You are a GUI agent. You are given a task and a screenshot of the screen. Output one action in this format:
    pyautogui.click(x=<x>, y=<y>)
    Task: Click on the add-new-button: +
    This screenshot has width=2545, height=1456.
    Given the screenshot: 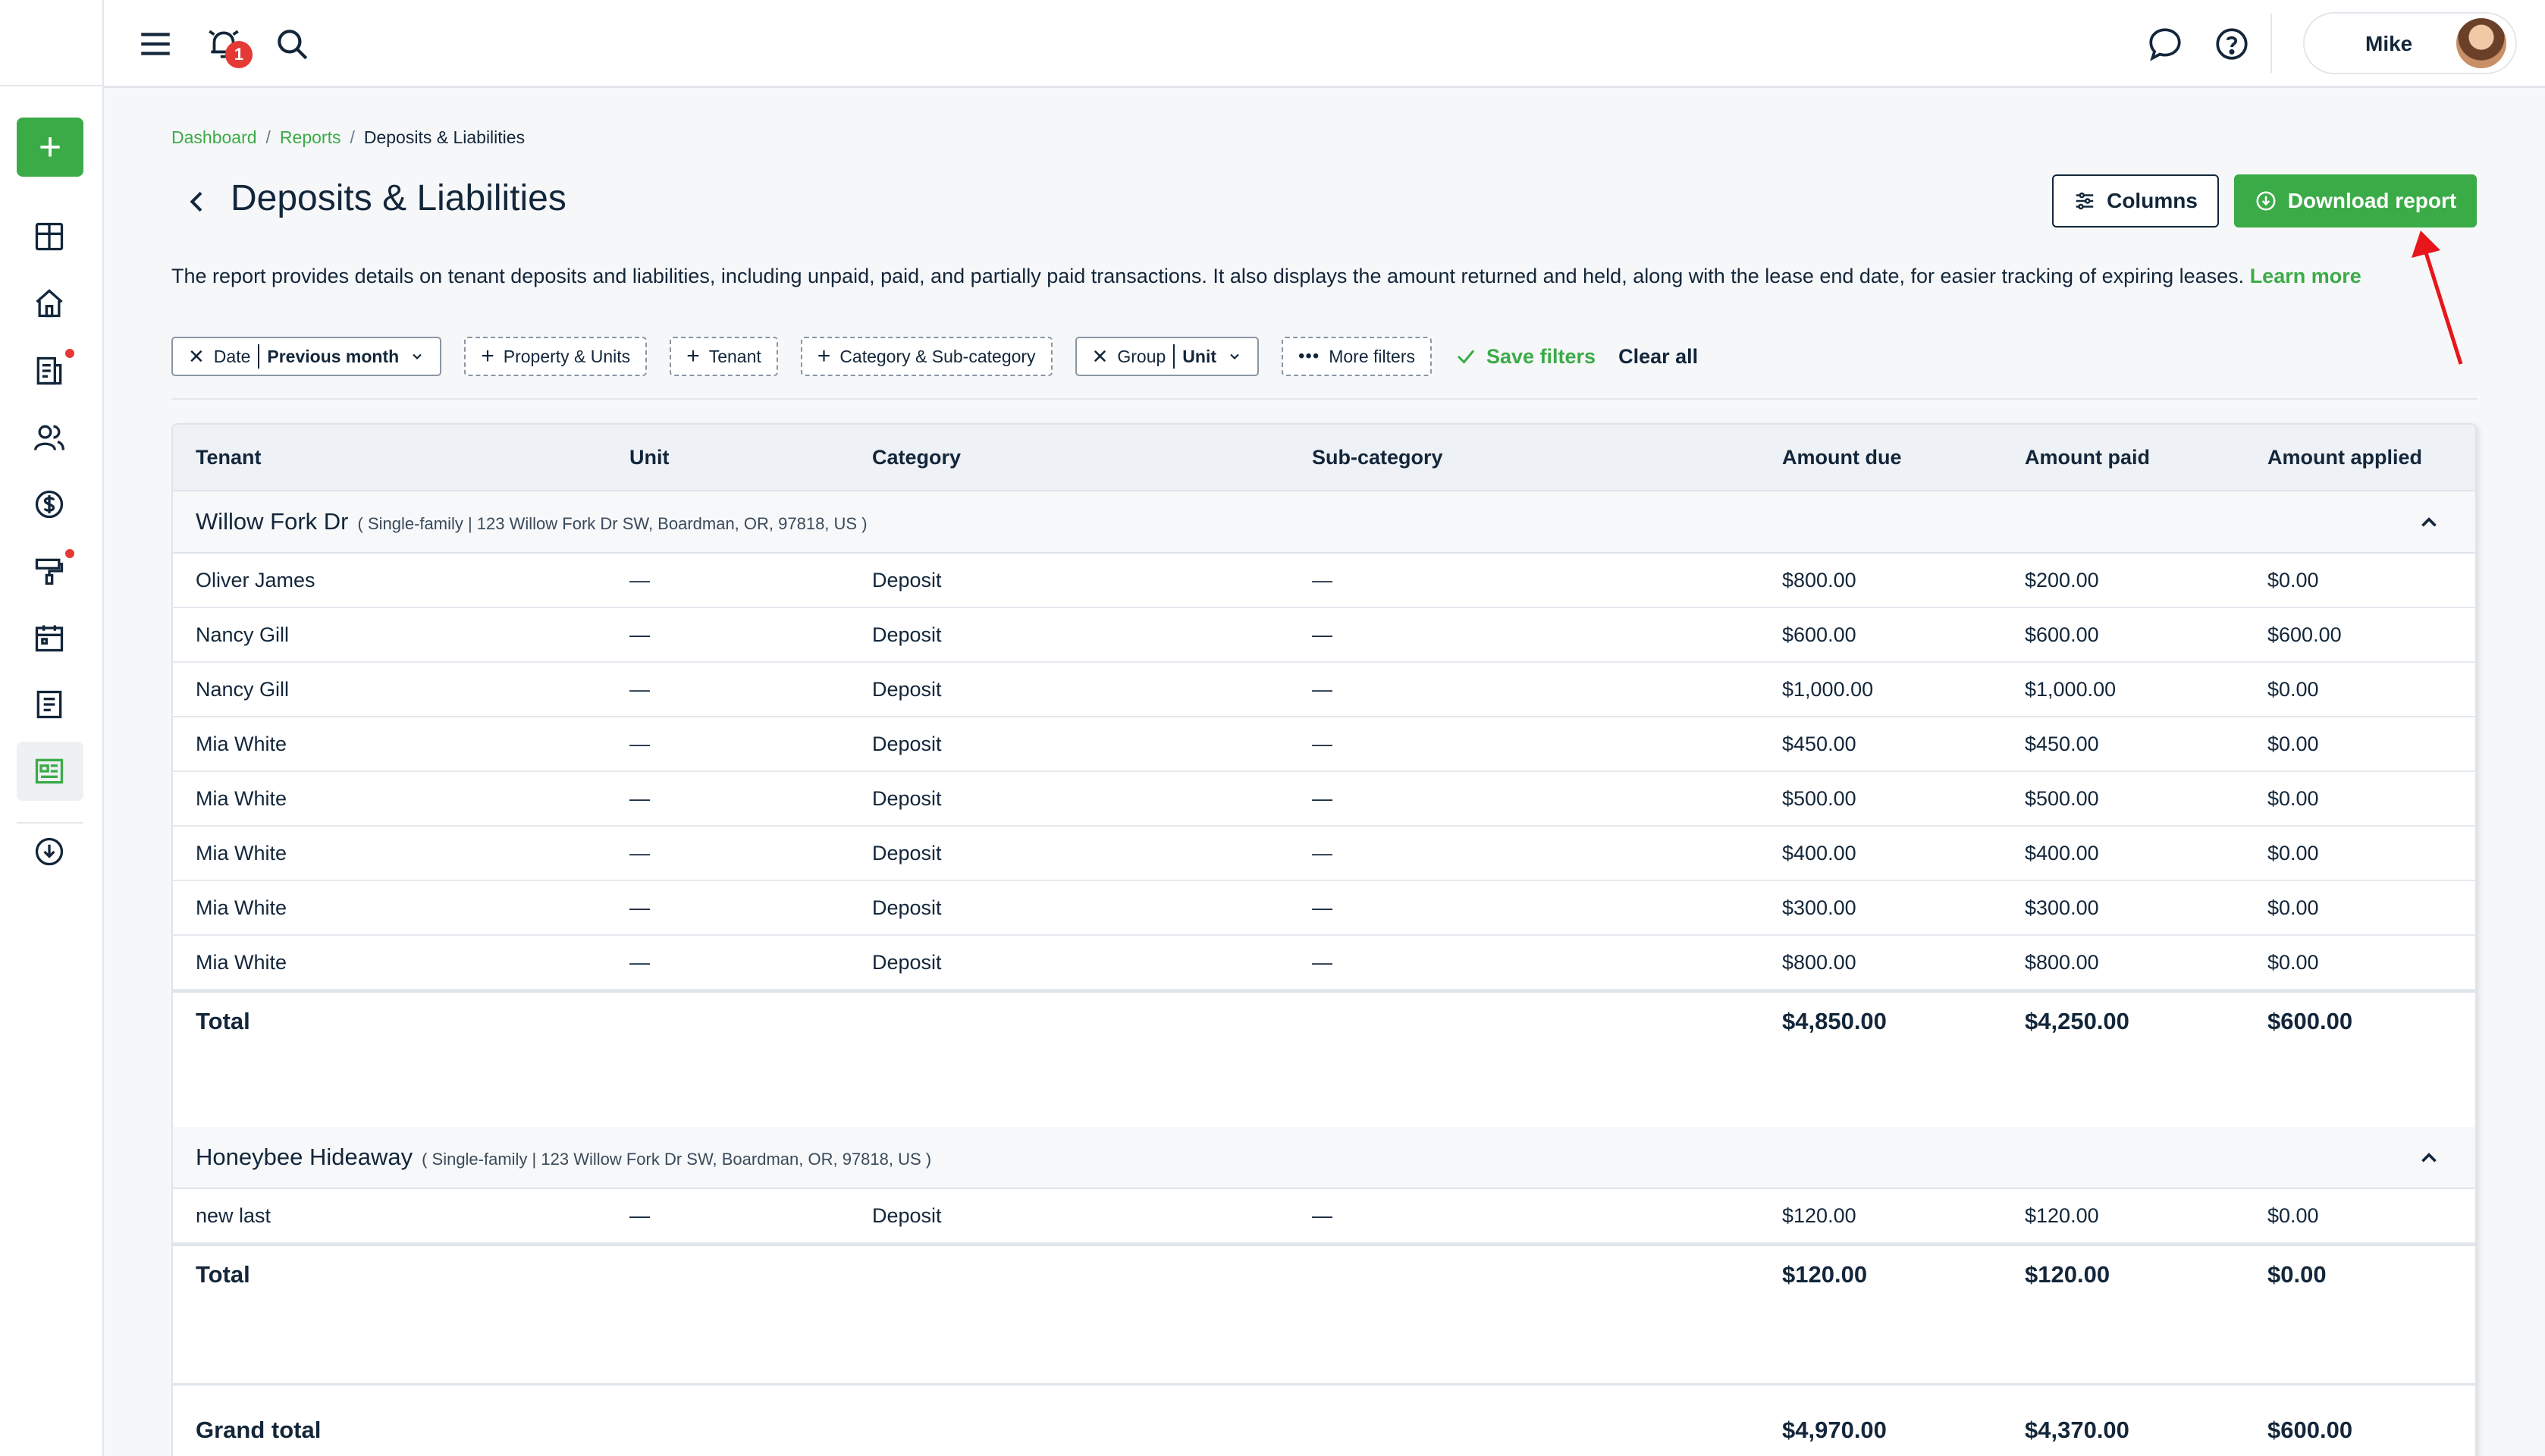 What is the action you would take?
    pyautogui.click(x=50, y=147)
    